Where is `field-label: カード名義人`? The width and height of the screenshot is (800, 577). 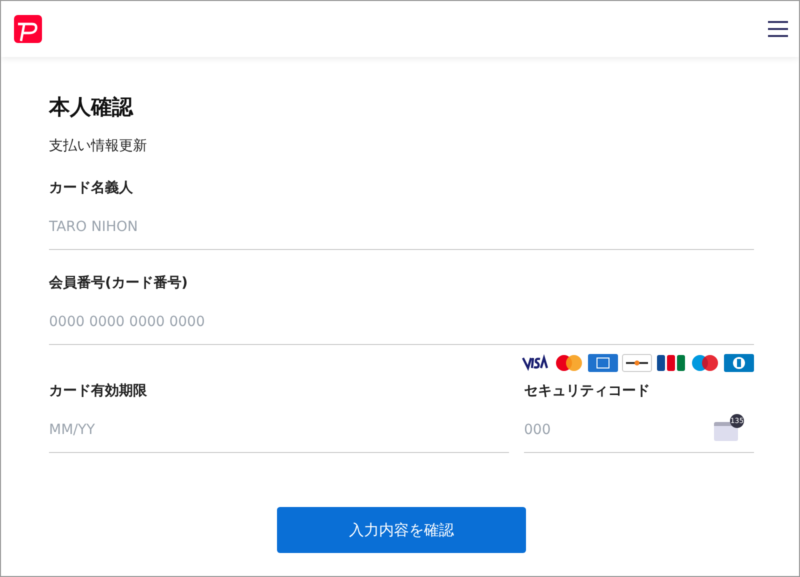
field-label: カード名義人 is located at coordinates (91, 188).